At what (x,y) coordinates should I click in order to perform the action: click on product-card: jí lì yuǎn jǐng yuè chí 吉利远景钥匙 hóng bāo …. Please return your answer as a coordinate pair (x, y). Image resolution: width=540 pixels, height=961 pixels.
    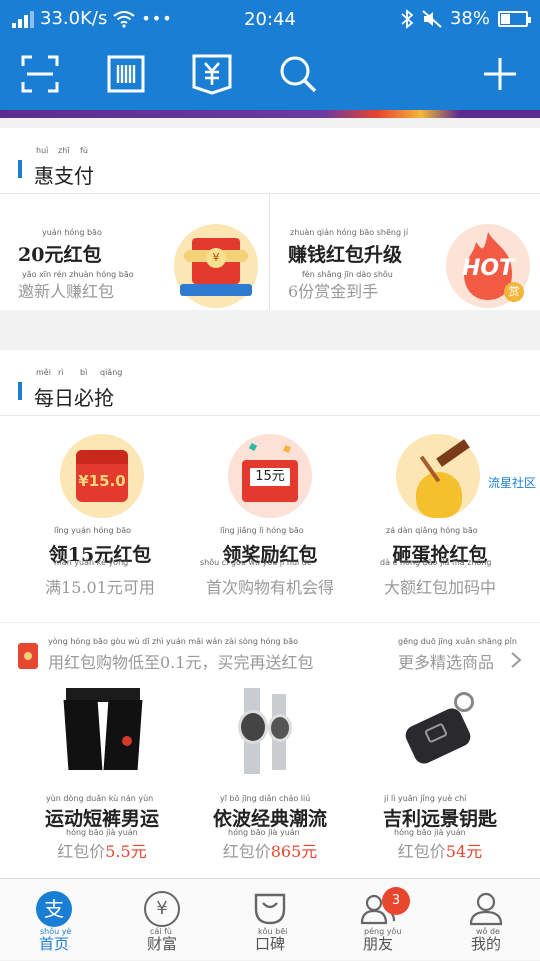
    Looking at the image, I should click on (440, 778).